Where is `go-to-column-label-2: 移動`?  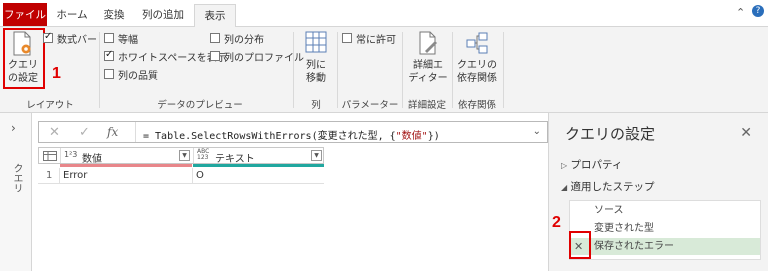
go-to-column-label-2: 移動 is located at coordinates (316, 78).